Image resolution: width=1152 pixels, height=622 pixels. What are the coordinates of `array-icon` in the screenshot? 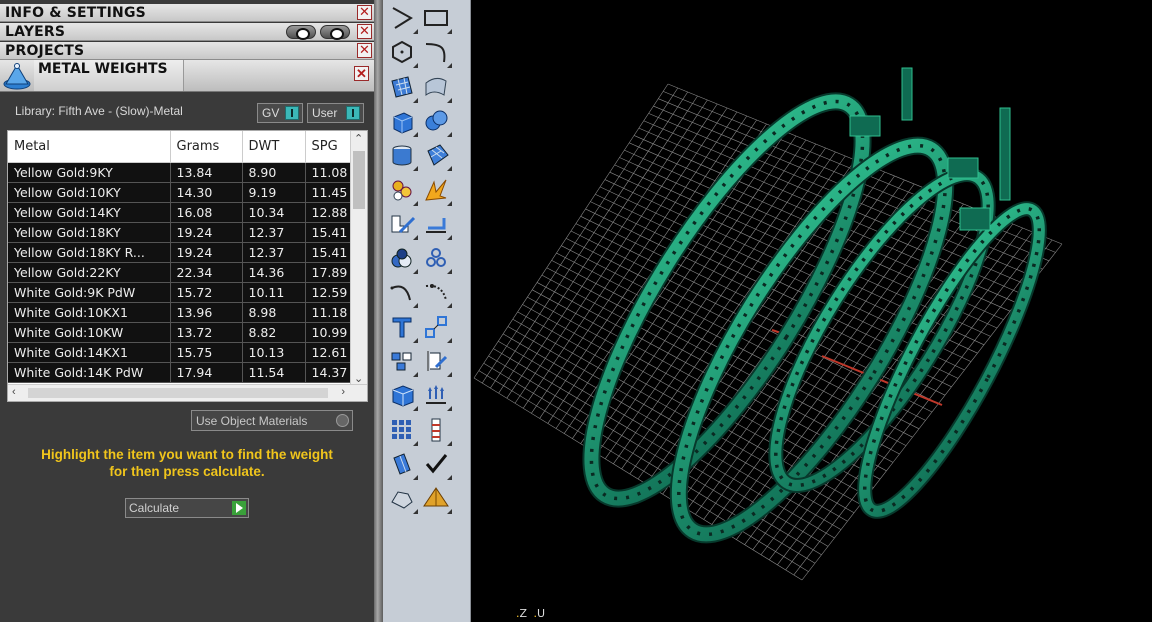 It's located at (403, 362).